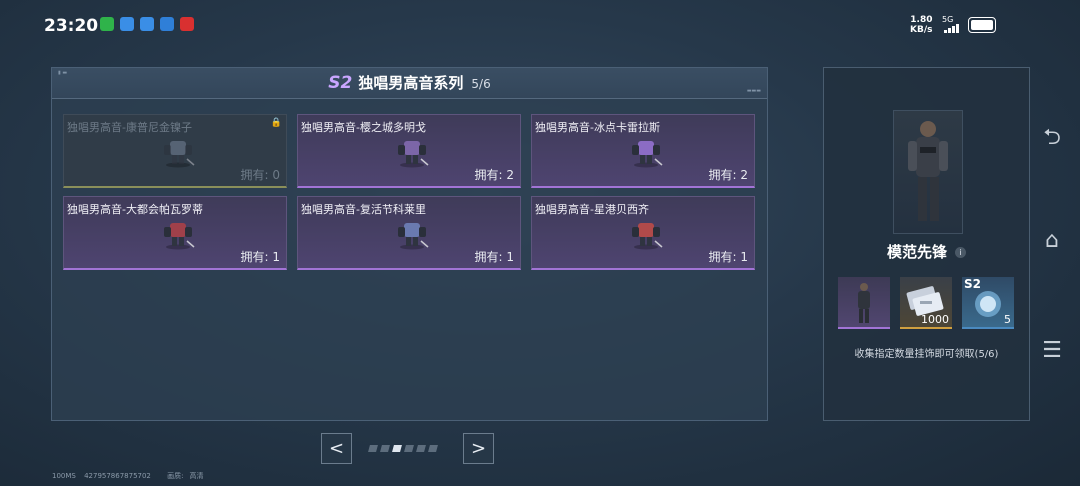 This screenshot has height=486, width=1080. I want to click on card-name: 独唱男高音-复活节科莱里, so click(363, 209).